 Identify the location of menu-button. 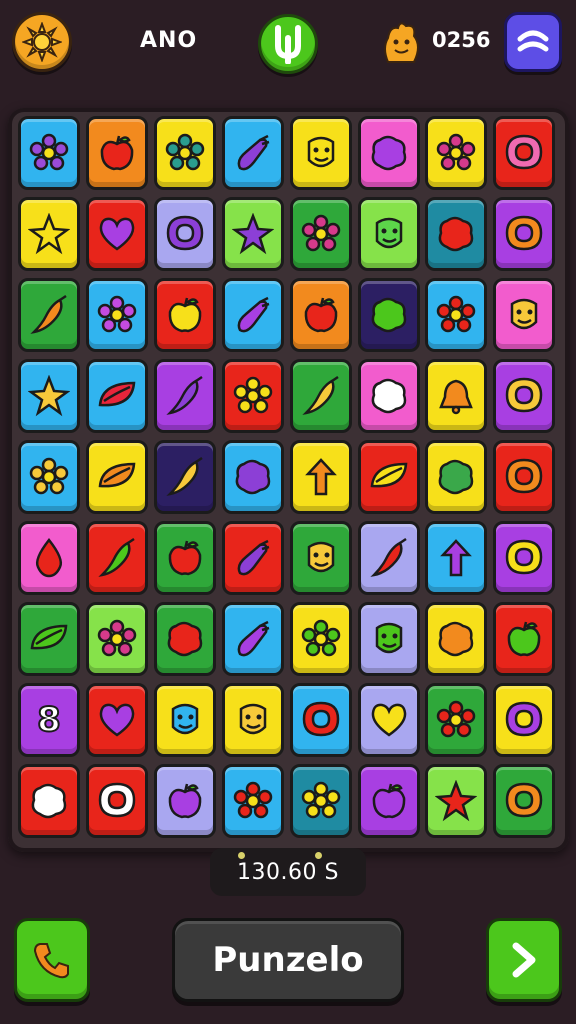
(533, 42).